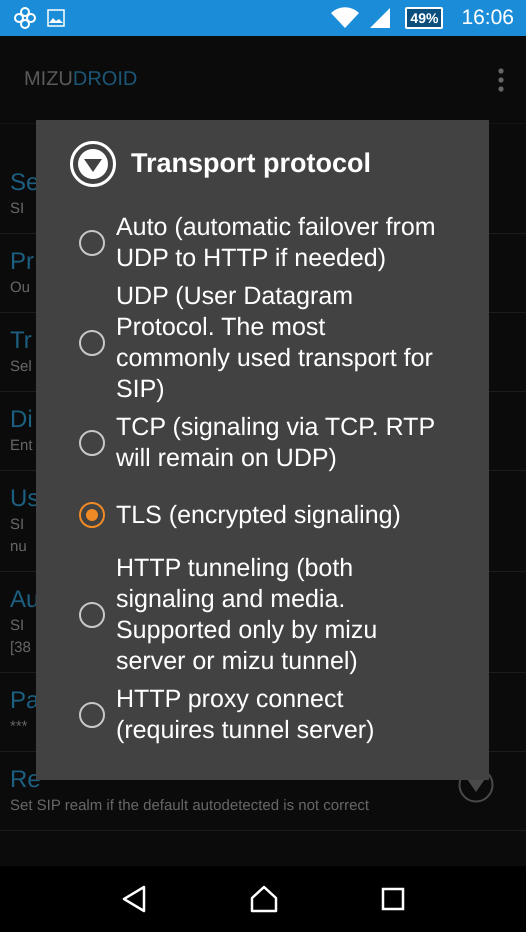  I want to click on setting-summary: Set SIP realm if the default autodetected is not correct, so click(190, 806).